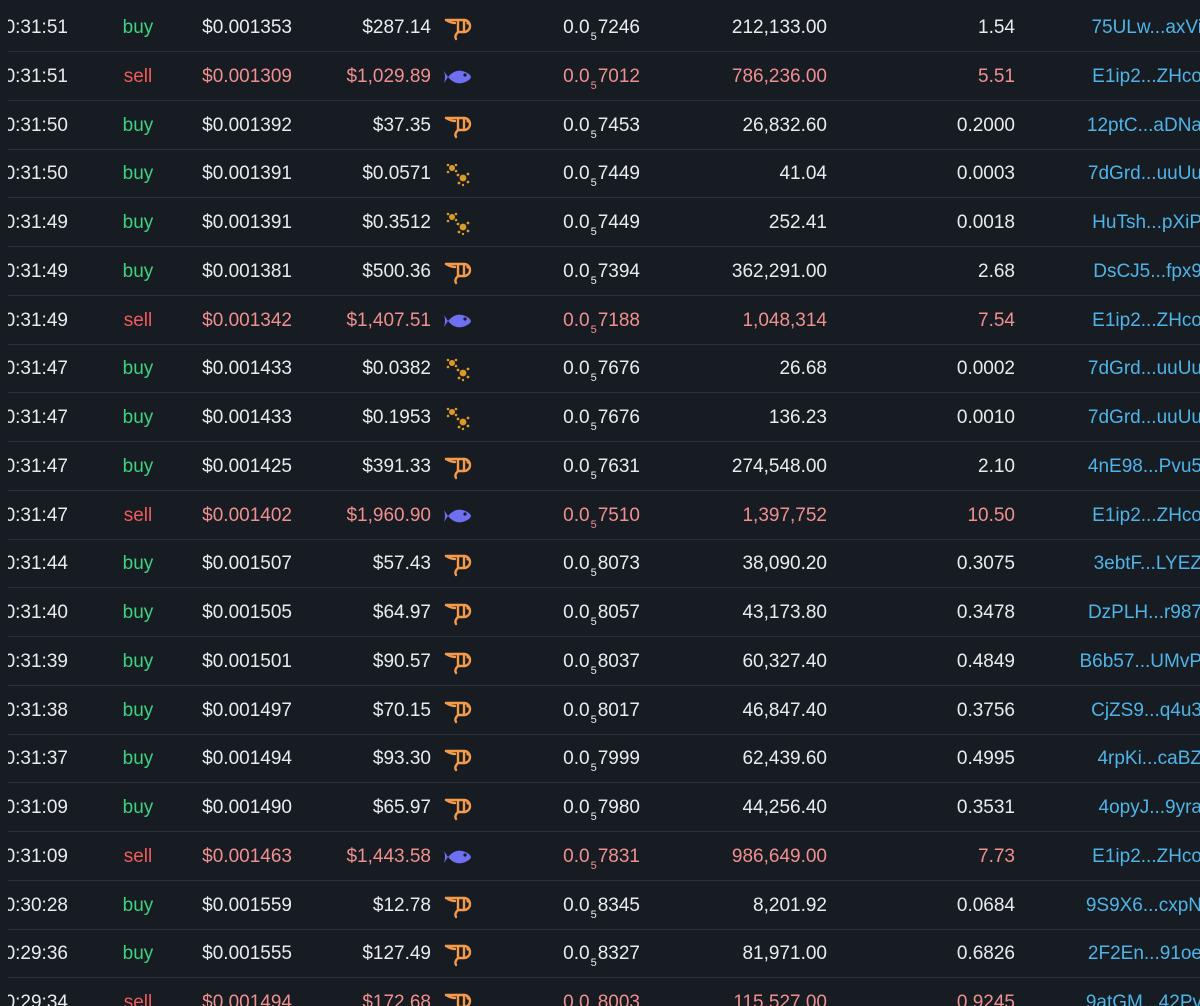 Image resolution: width=1200 pixels, height=1006 pixels. I want to click on maker-link: 12ptC...aDNa, so click(1126, 126).